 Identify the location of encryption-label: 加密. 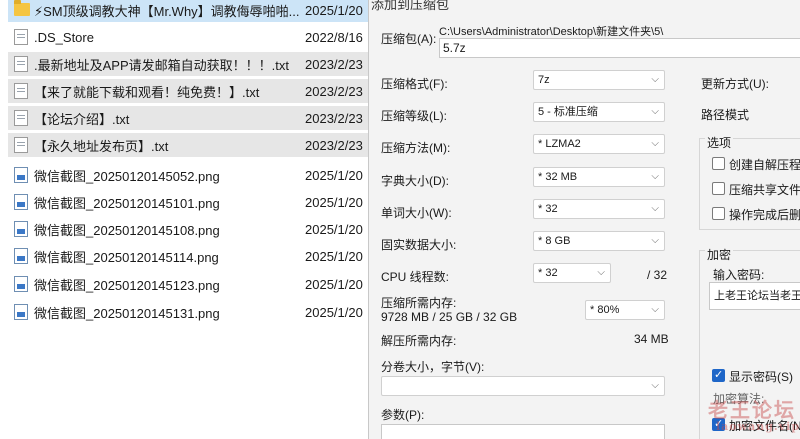
(719, 254).